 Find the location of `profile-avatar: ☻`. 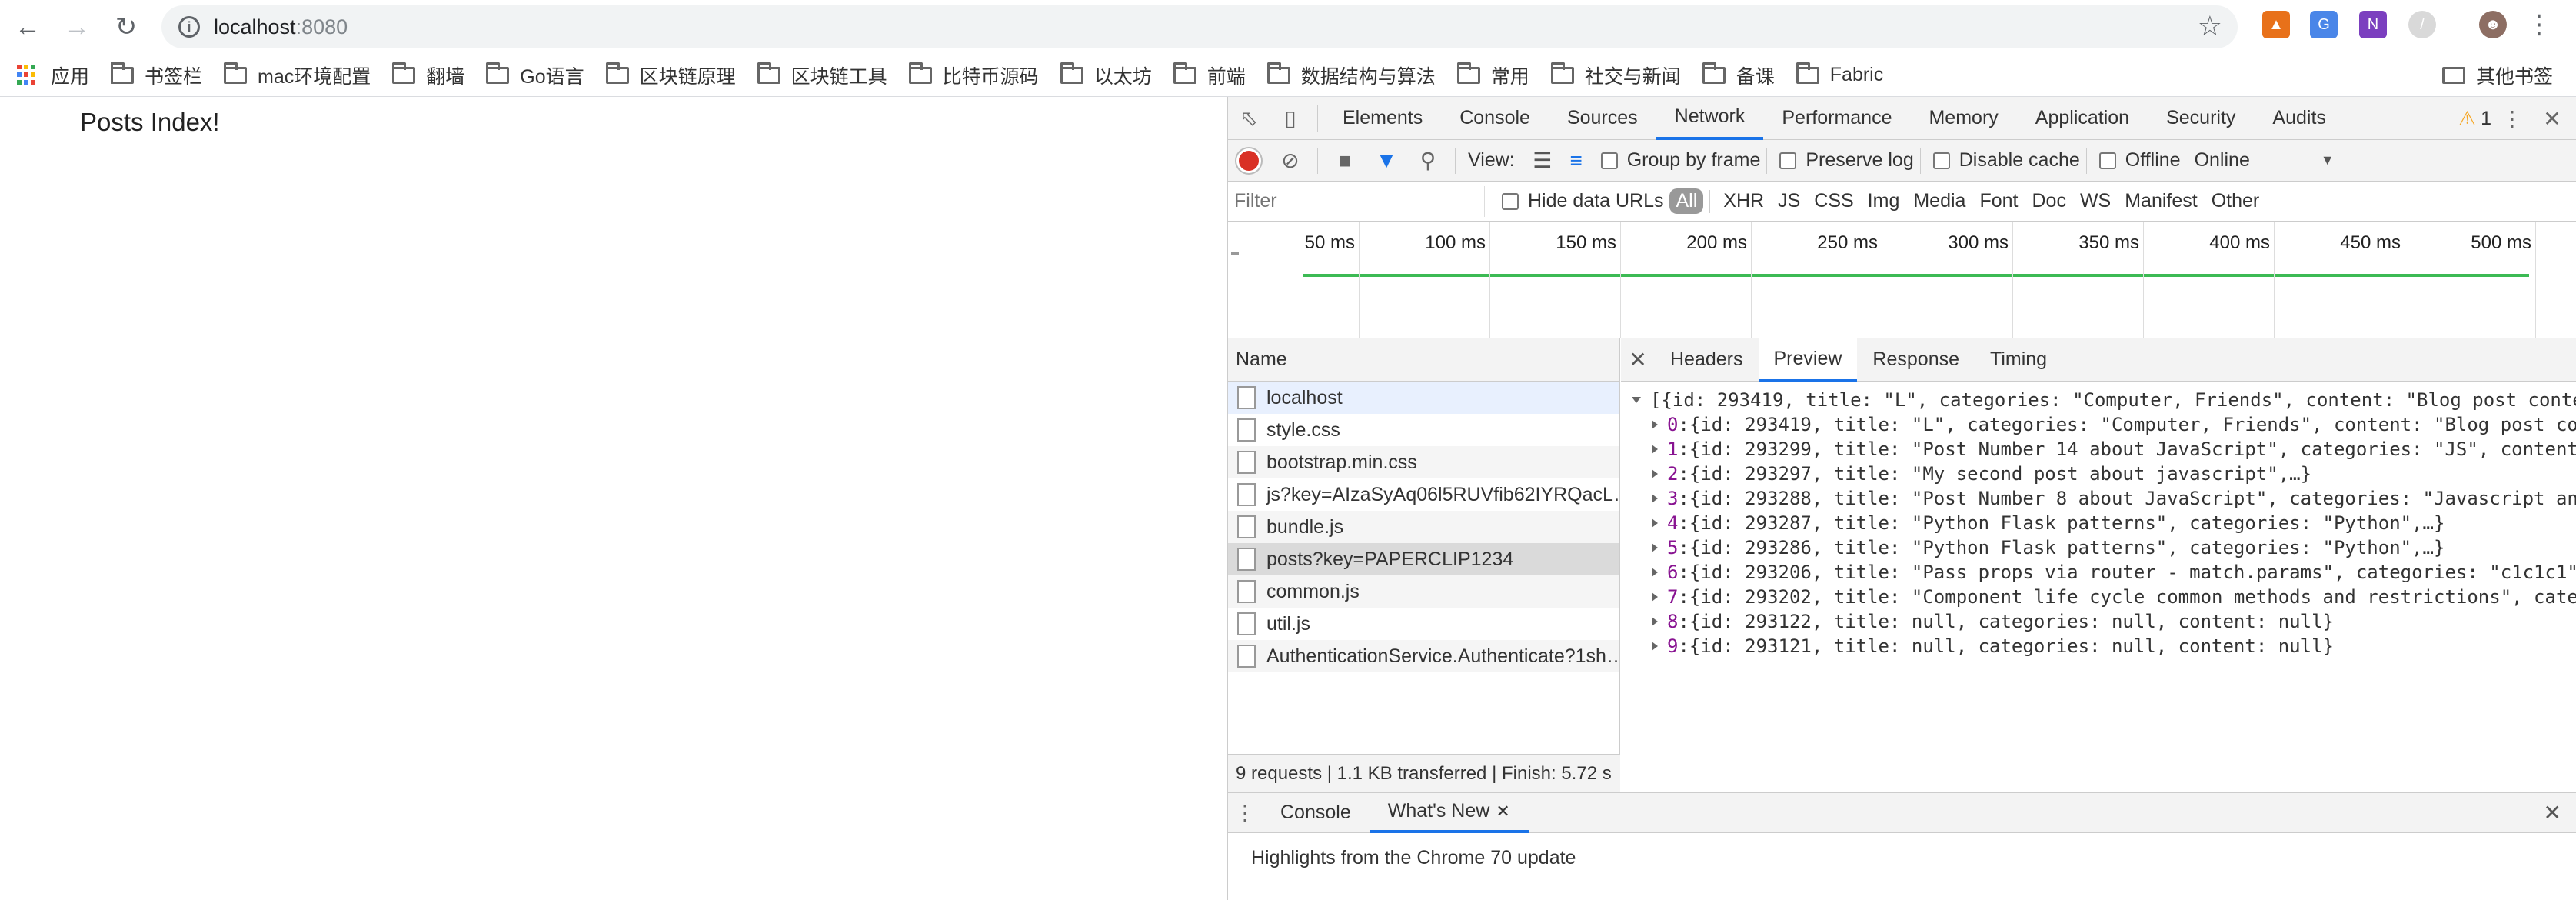

profile-avatar: ☻ is located at coordinates (2493, 25).